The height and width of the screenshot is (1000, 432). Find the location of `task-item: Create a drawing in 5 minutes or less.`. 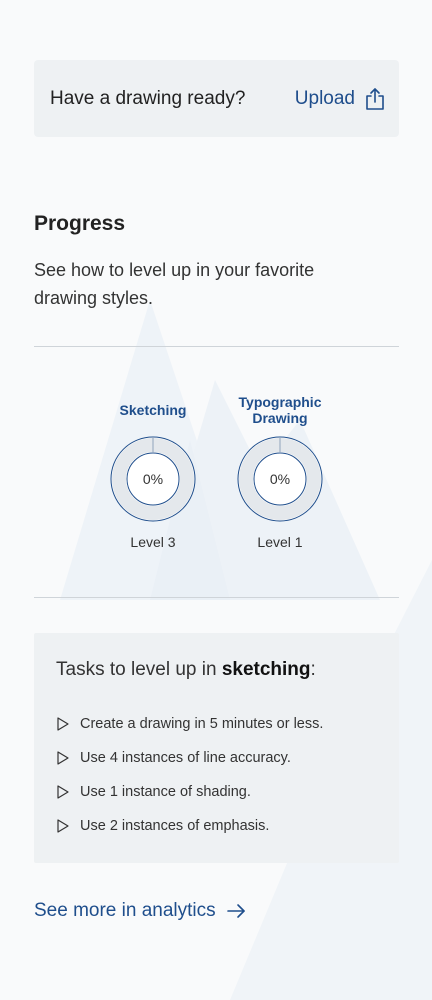

task-item: Create a drawing in 5 minutes or less. is located at coordinates (216, 724).